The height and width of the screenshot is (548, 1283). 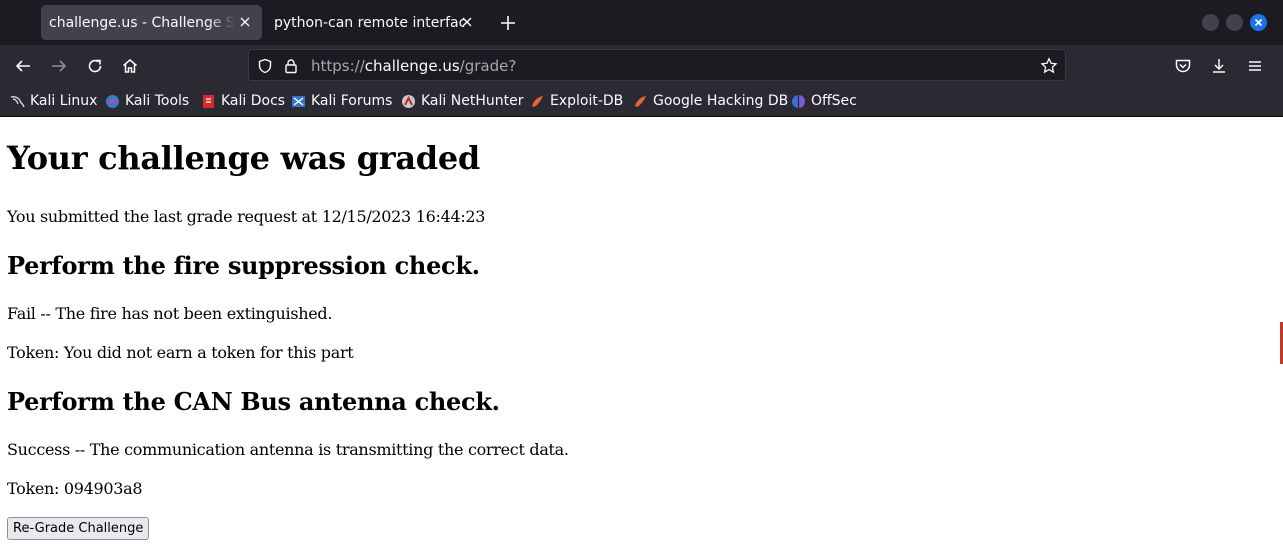 I want to click on bookmark-kali-tools: Kali Tools, so click(x=147, y=101).